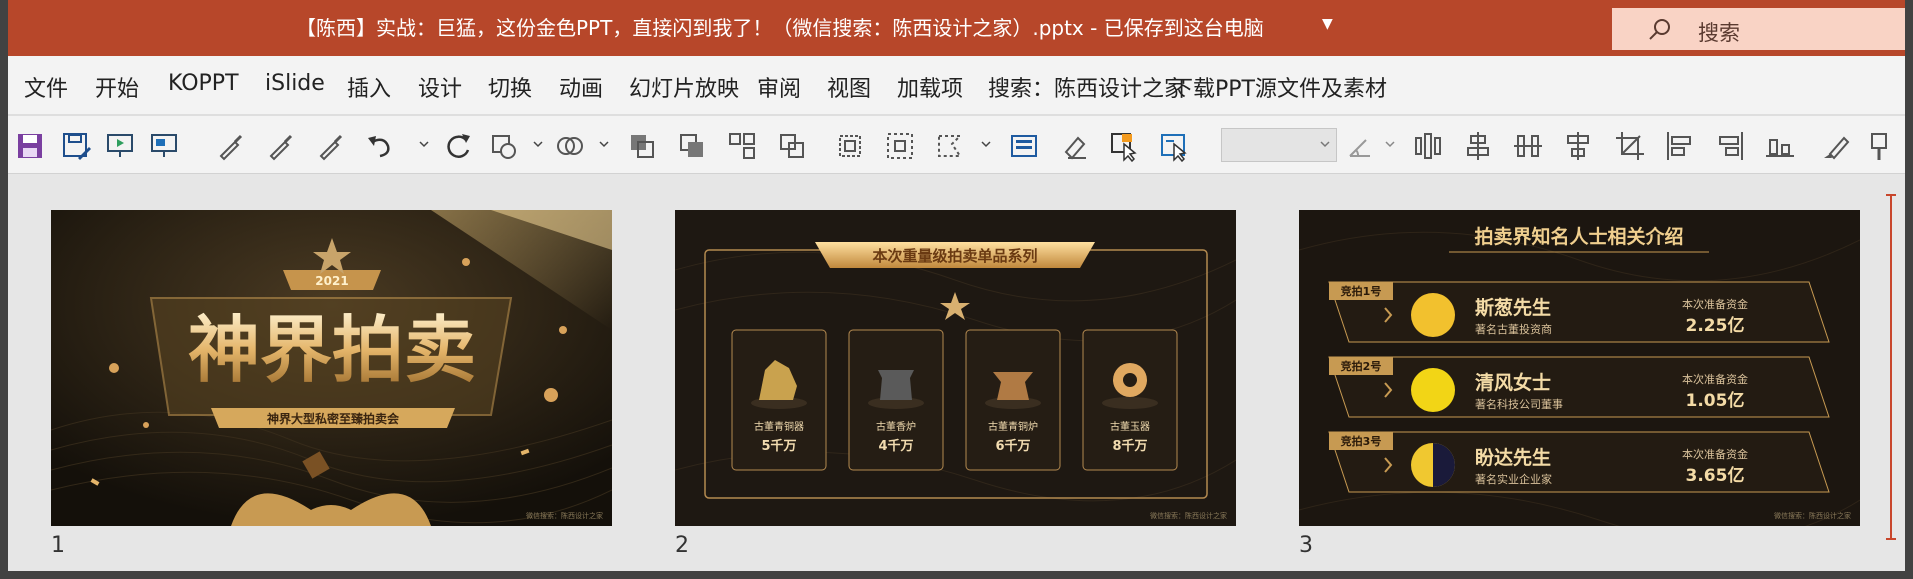 Image resolution: width=1913 pixels, height=579 pixels. I want to click on selection-pane-icon, so click(1174, 146).